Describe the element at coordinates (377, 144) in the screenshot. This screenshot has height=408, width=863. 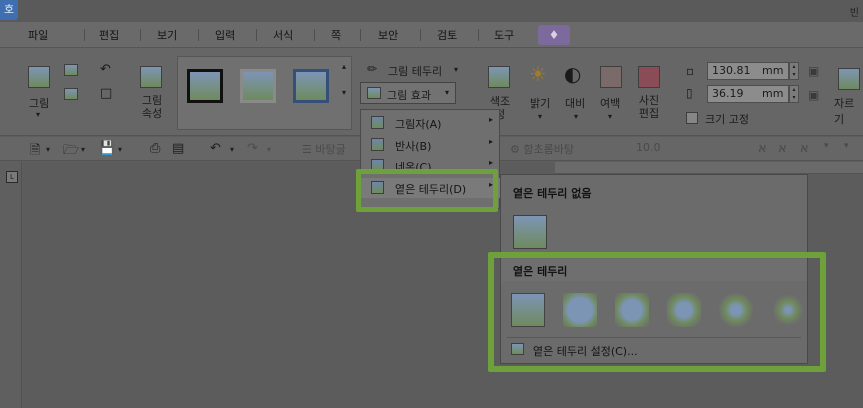
I see `reflection-icon` at that location.